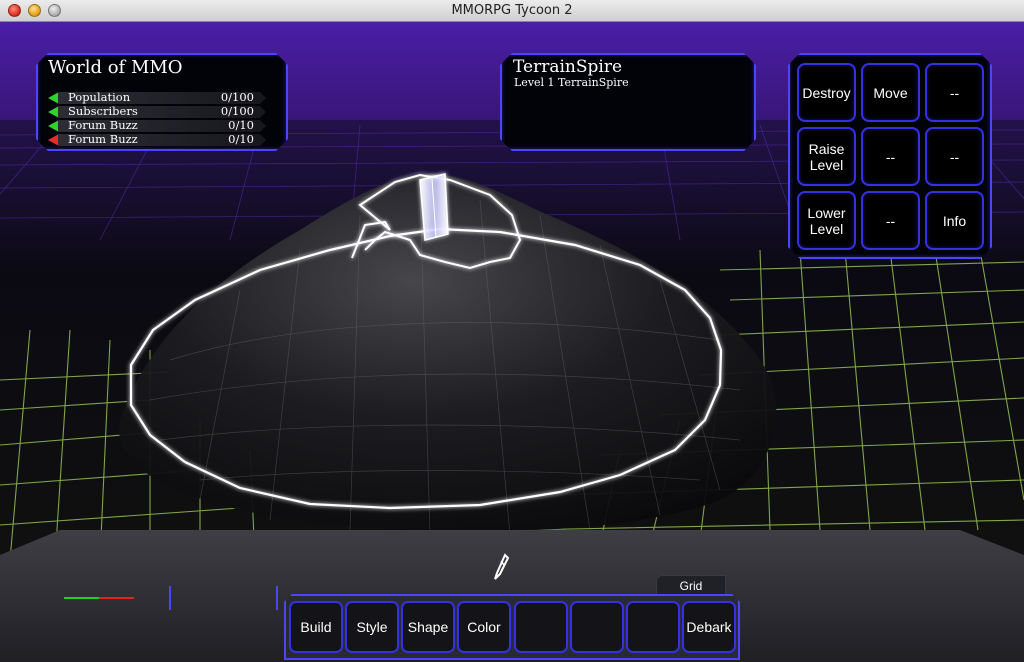  I want to click on button-label: Info, so click(954, 220).